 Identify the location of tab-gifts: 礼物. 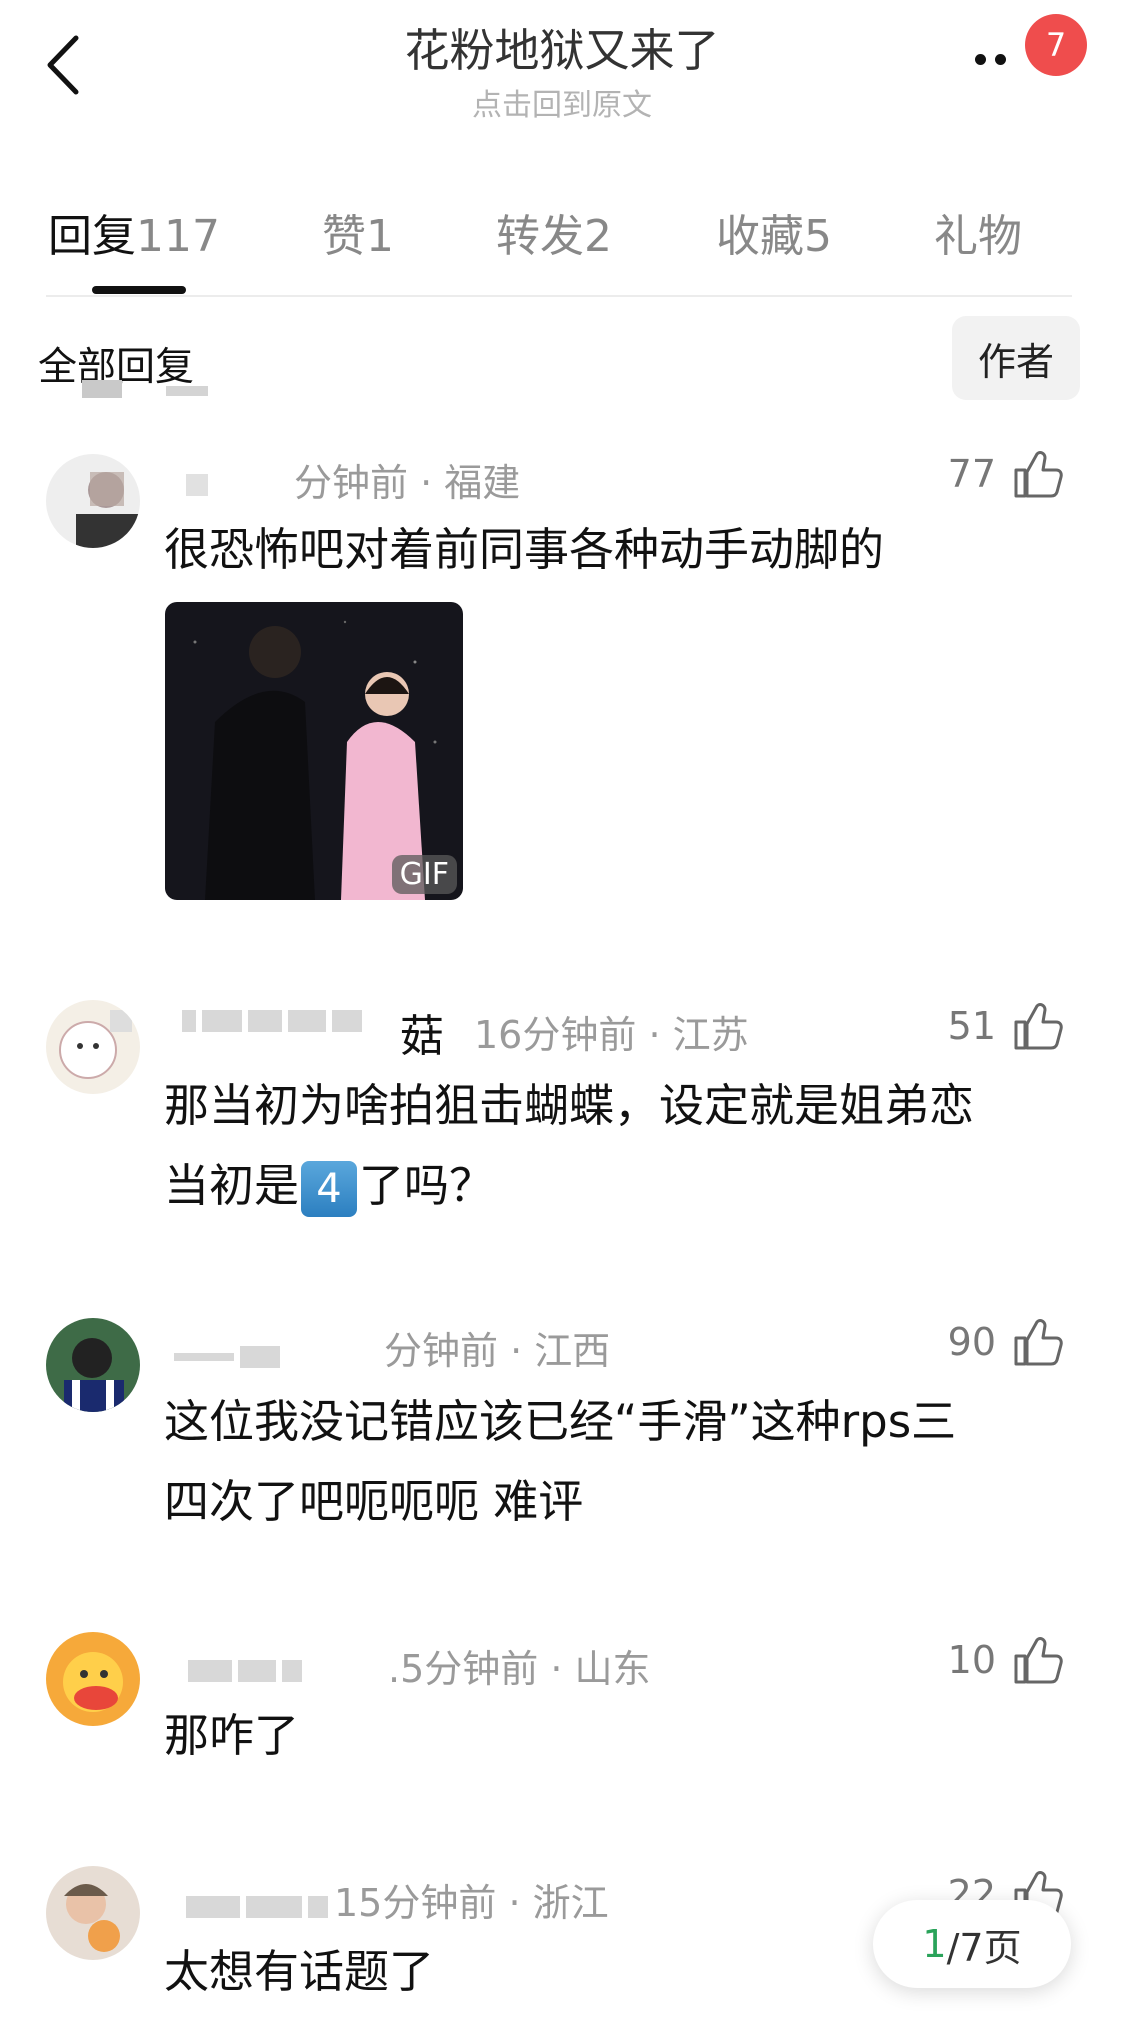
(978, 232).